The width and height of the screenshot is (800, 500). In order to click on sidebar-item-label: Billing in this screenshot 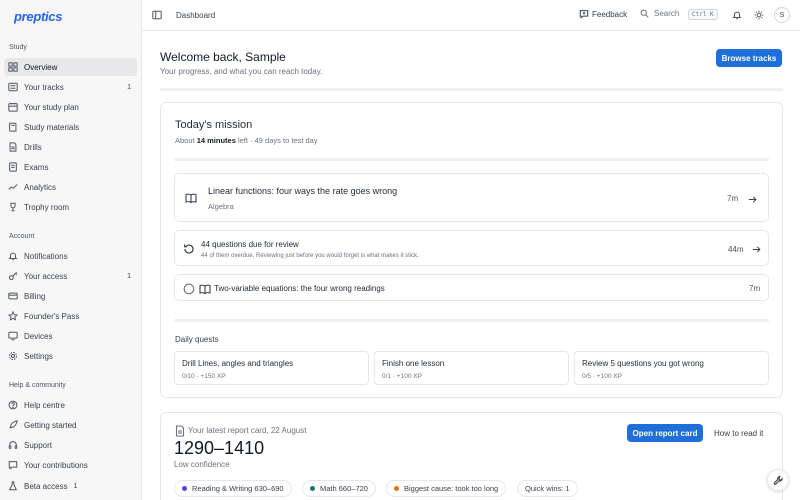, I will do `click(35, 296)`.